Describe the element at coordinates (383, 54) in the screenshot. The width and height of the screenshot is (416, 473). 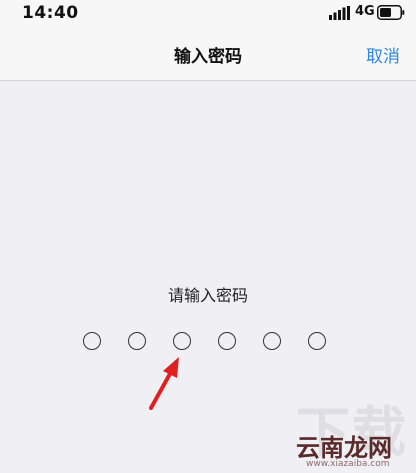
I see `cancel-button: 取消` at that location.